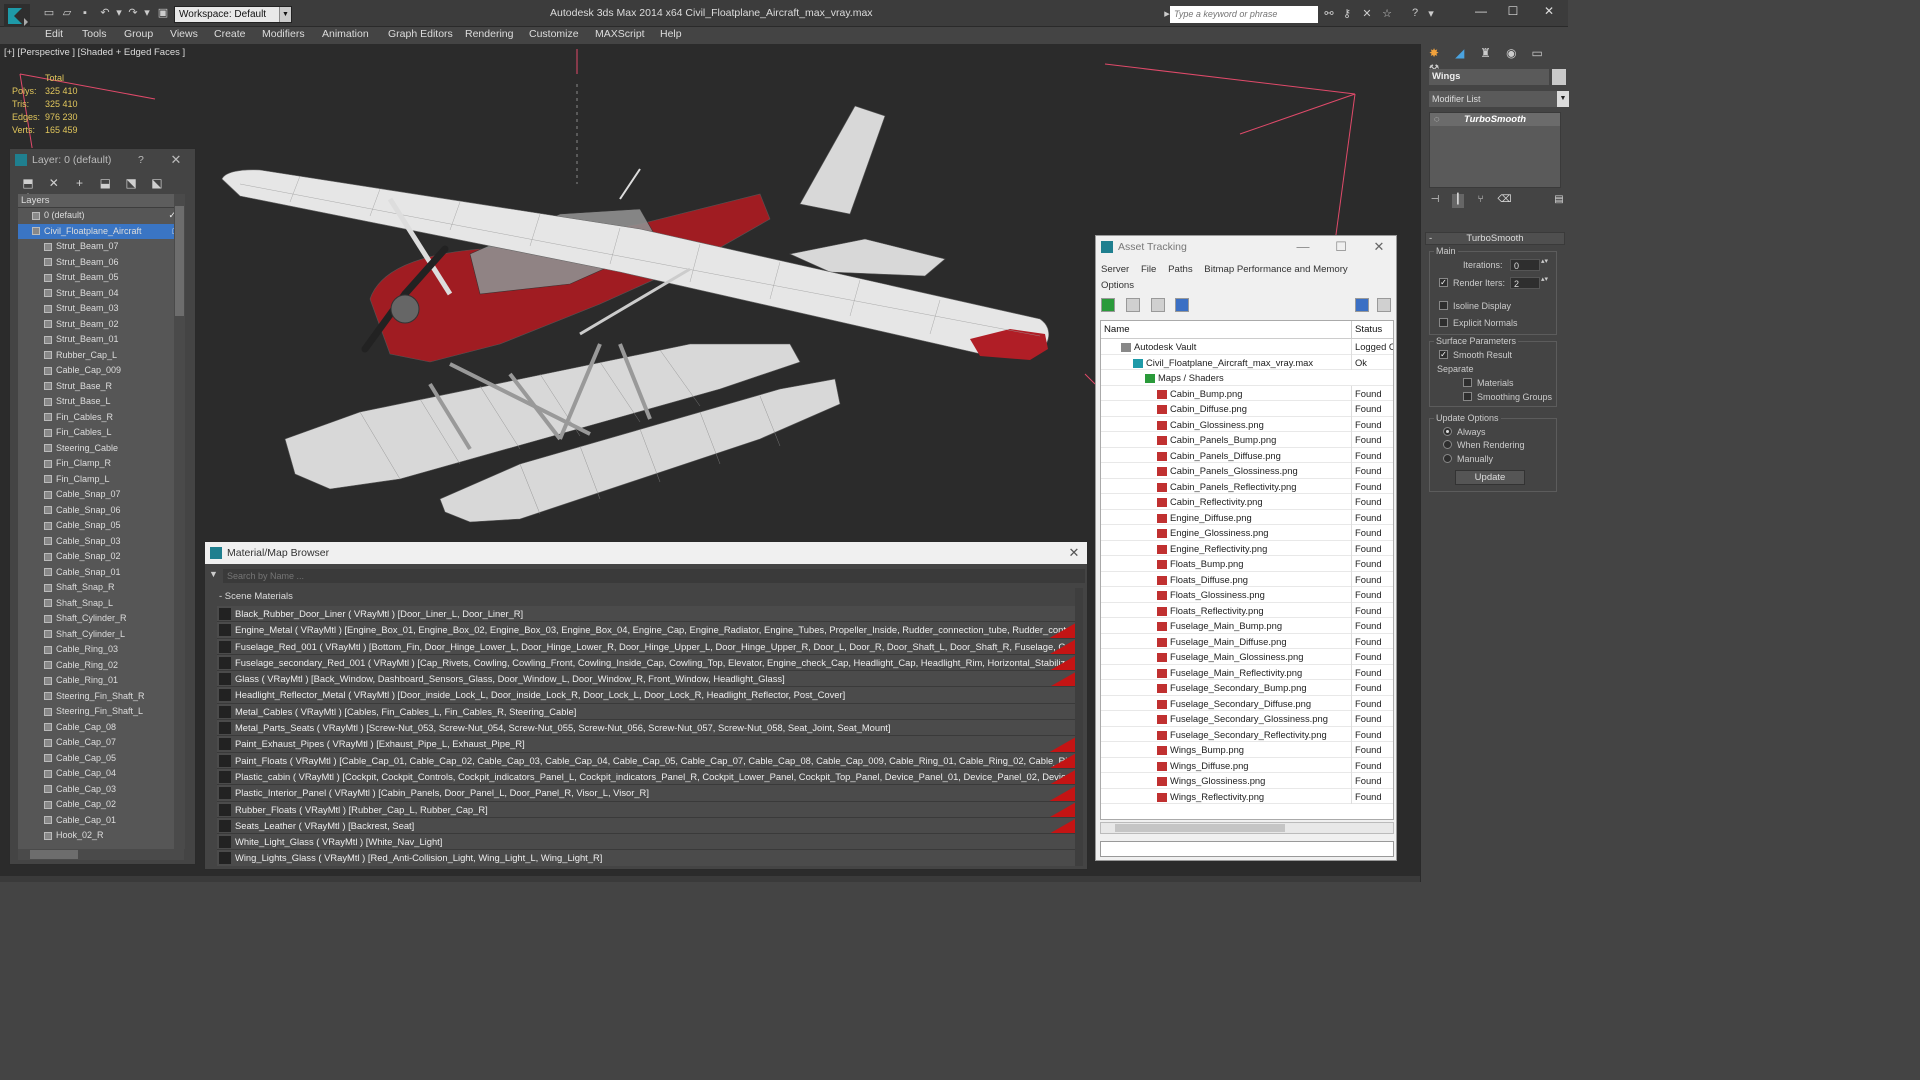 Image resolution: width=1920 pixels, height=1080 pixels. What do you see at coordinates (101, 619) in the screenshot?
I see `layer-row: Shaft_Cylinder_R` at bounding box center [101, 619].